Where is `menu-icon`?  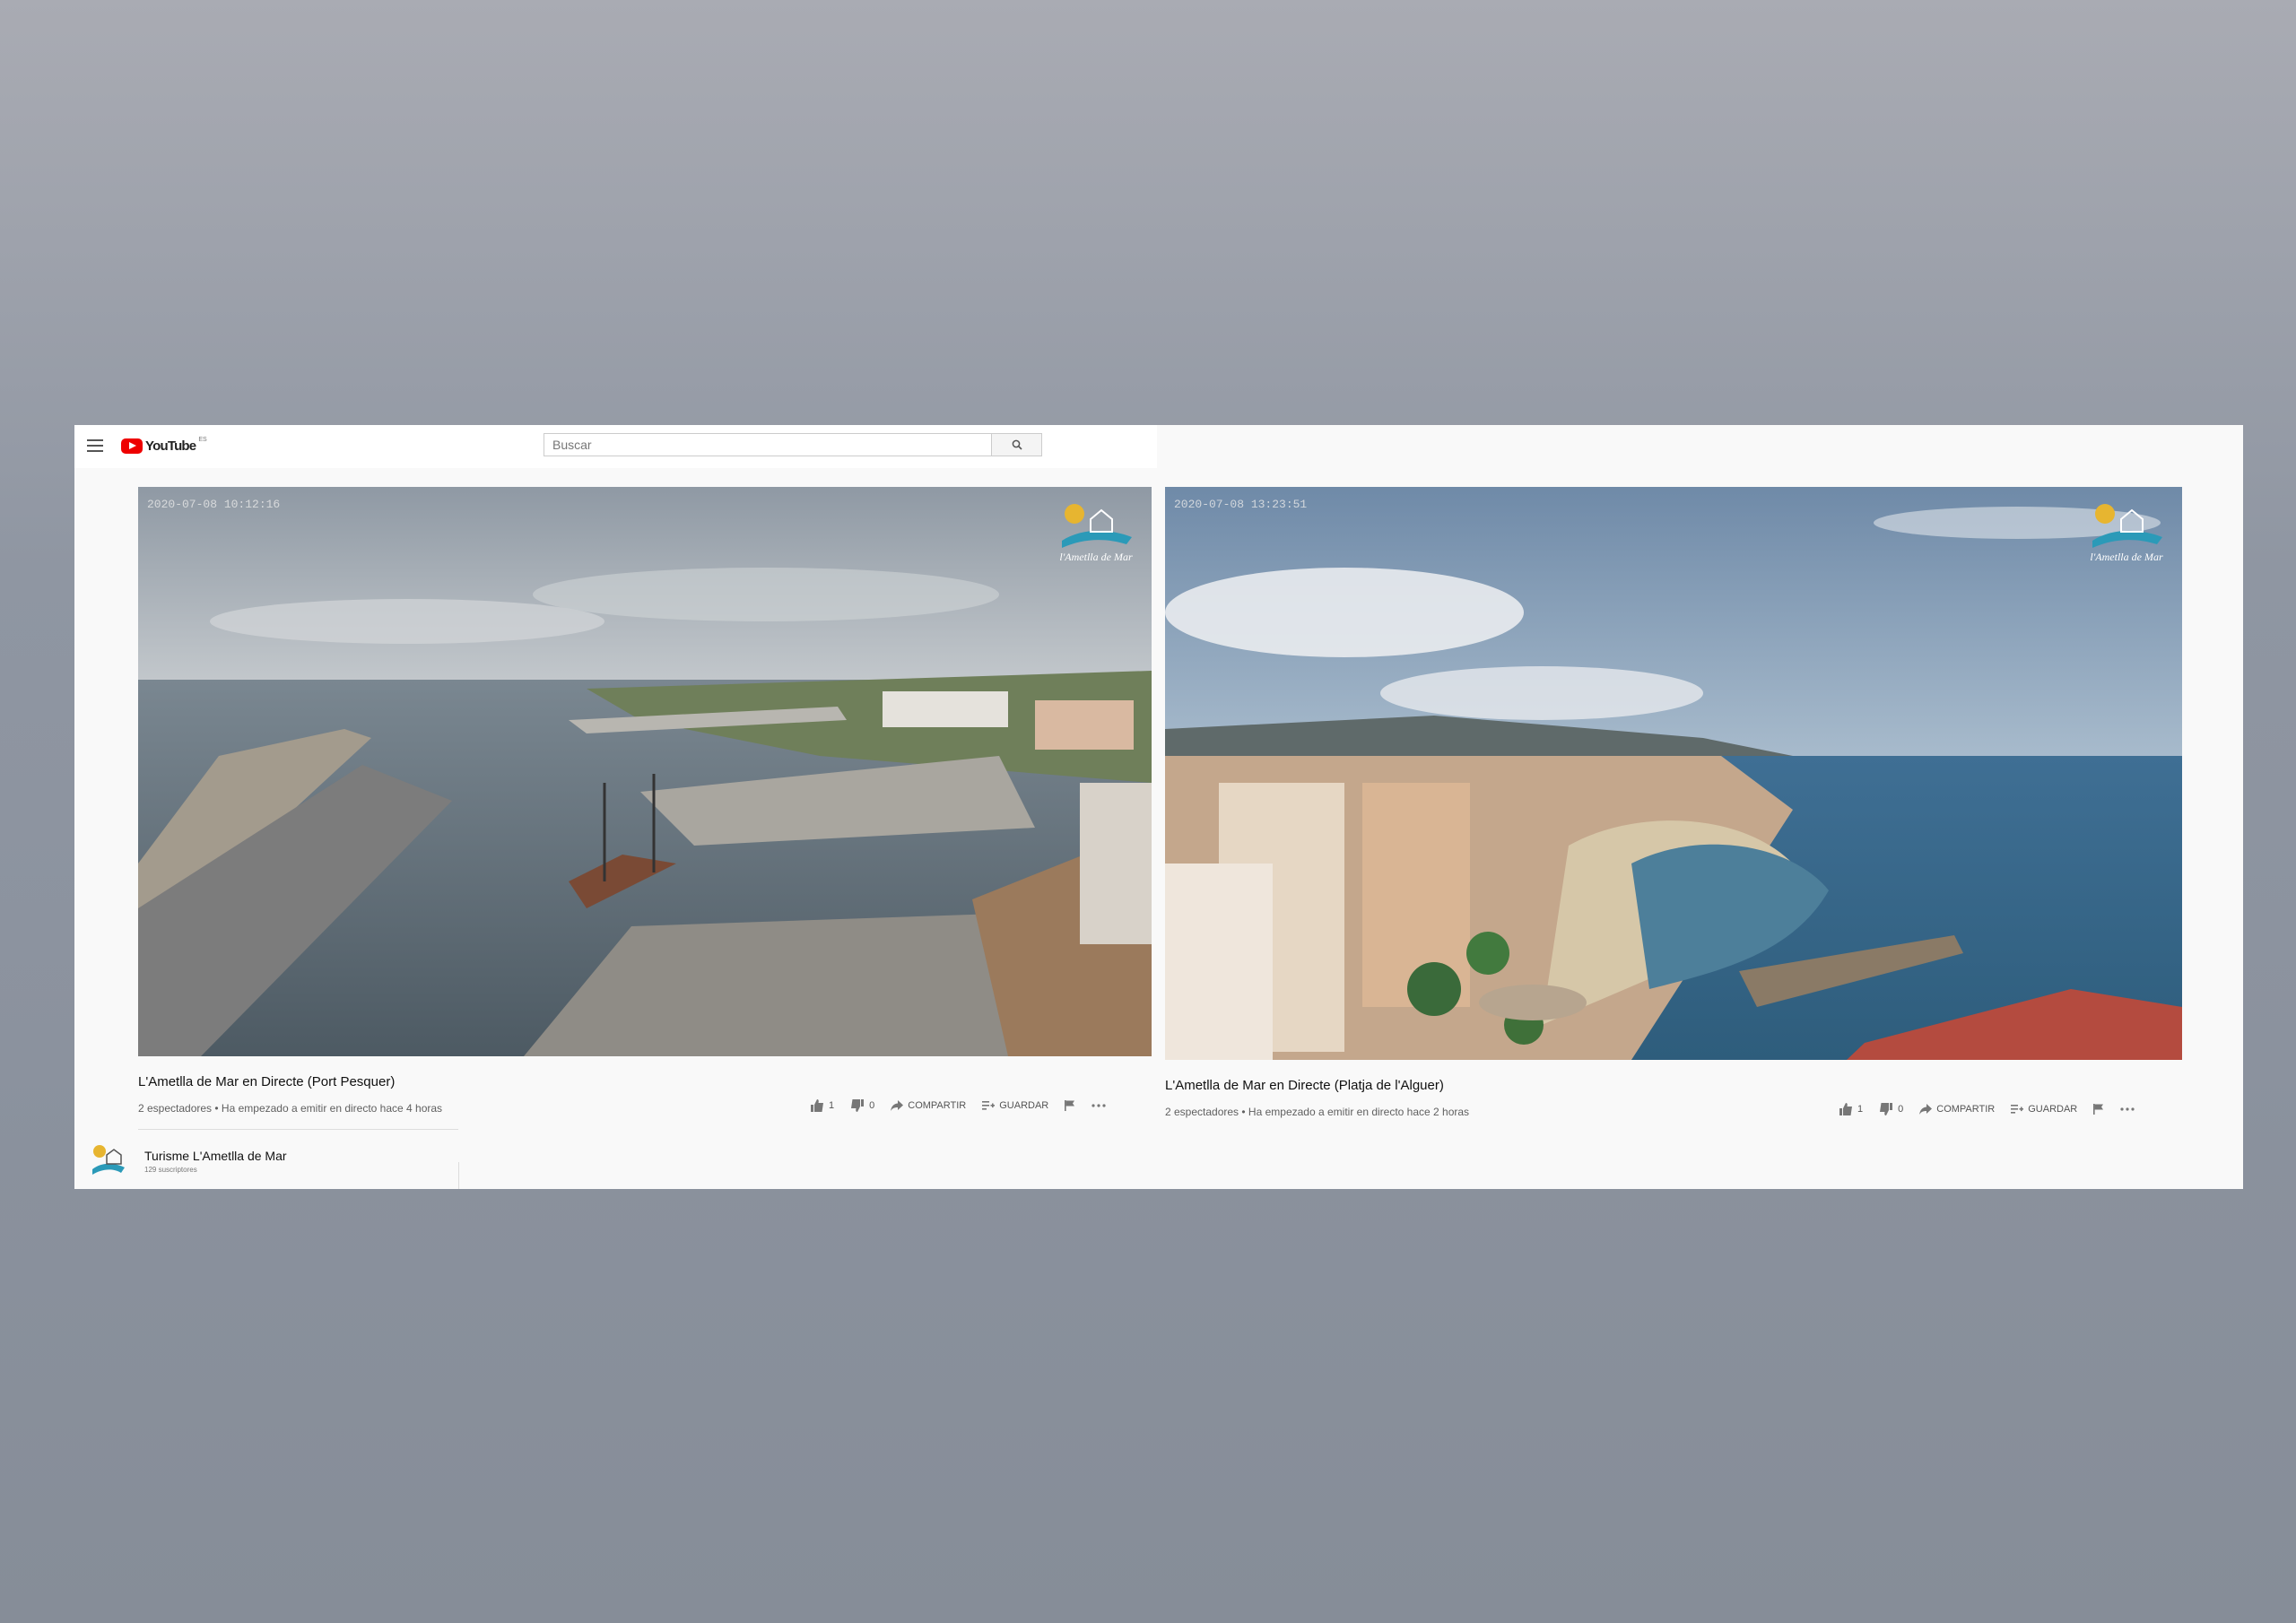
menu-icon is located at coordinates (95, 445).